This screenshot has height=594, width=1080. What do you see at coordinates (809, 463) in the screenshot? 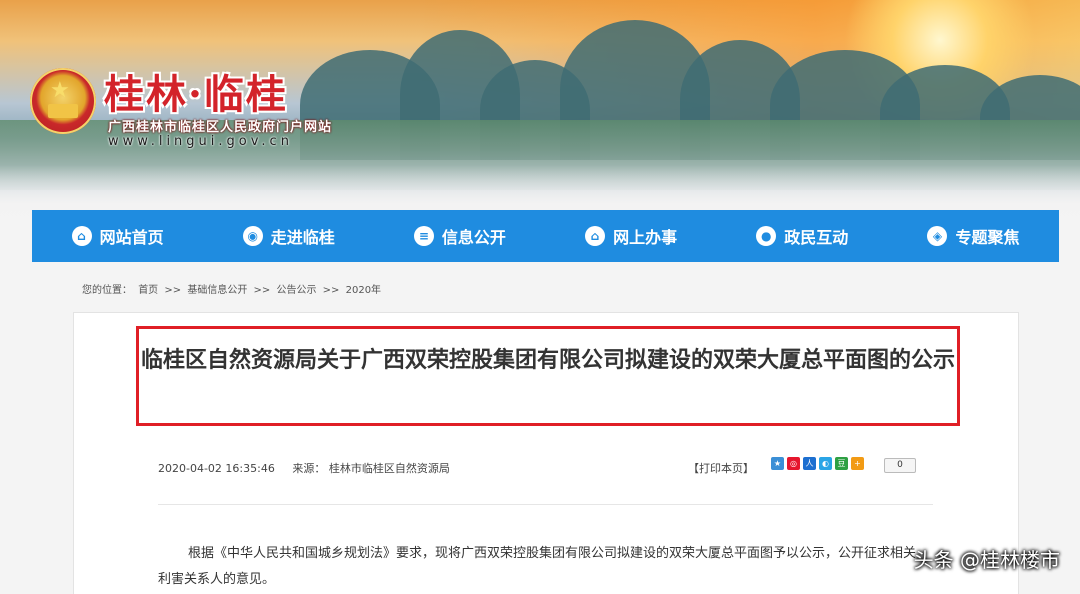
I see `share-renren-icon: 人` at bounding box center [809, 463].